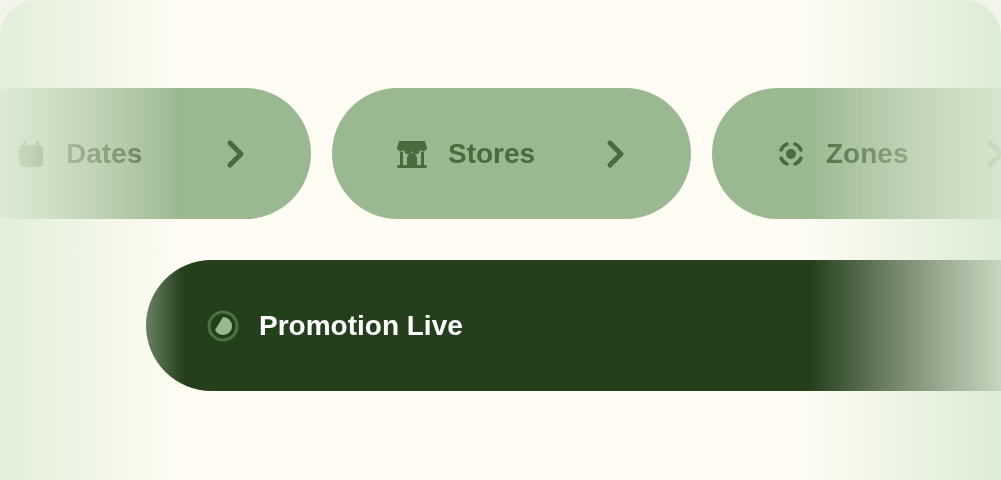  I want to click on filter-chip: Stores, so click(511, 153).